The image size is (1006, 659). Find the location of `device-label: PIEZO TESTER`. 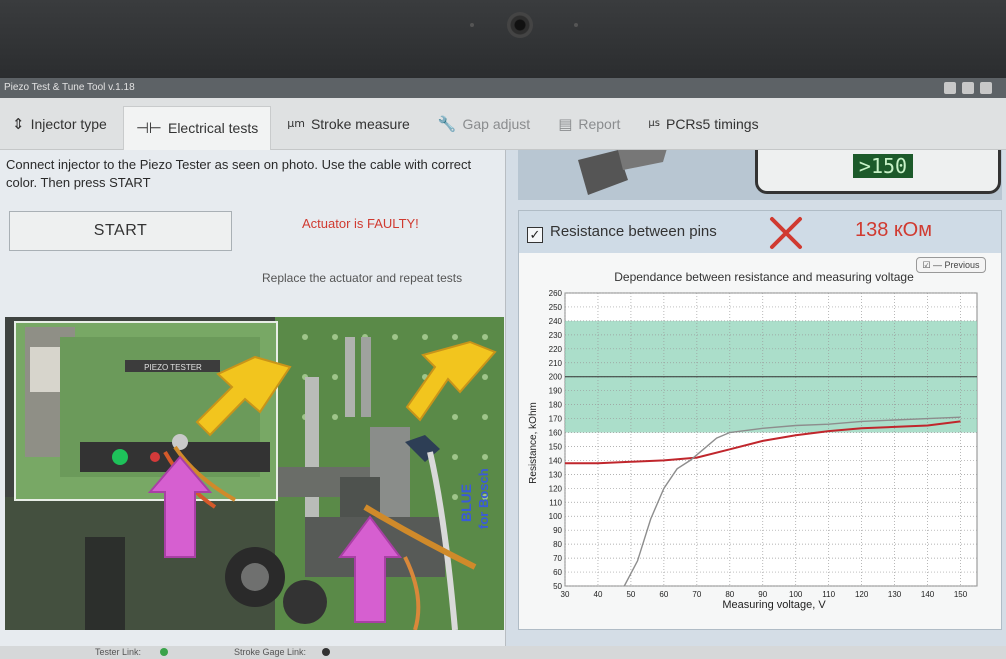

device-label: PIEZO TESTER is located at coordinates (173, 367).